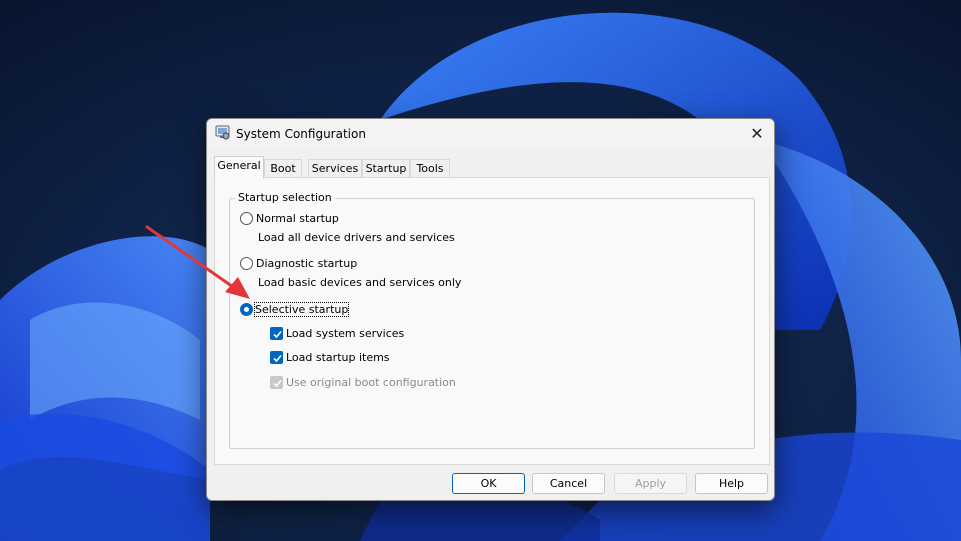 Image resolution: width=961 pixels, height=541 pixels. Describe the element at coordinates (222, 132) in the screenshot. I see `system-configuration-app-icon` at that location.